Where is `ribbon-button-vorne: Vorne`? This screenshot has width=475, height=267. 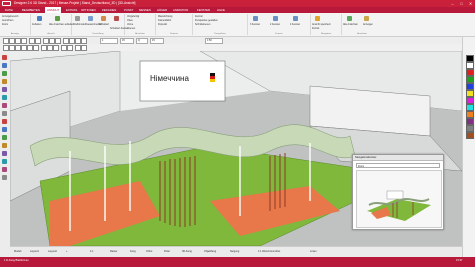
ribbon-button-vorne: Vorne is located at coordinates (130, 24).